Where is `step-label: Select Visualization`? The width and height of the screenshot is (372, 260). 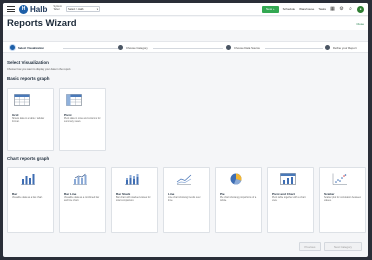
step-label: Select Visualization is located at coordinates (31, 47).